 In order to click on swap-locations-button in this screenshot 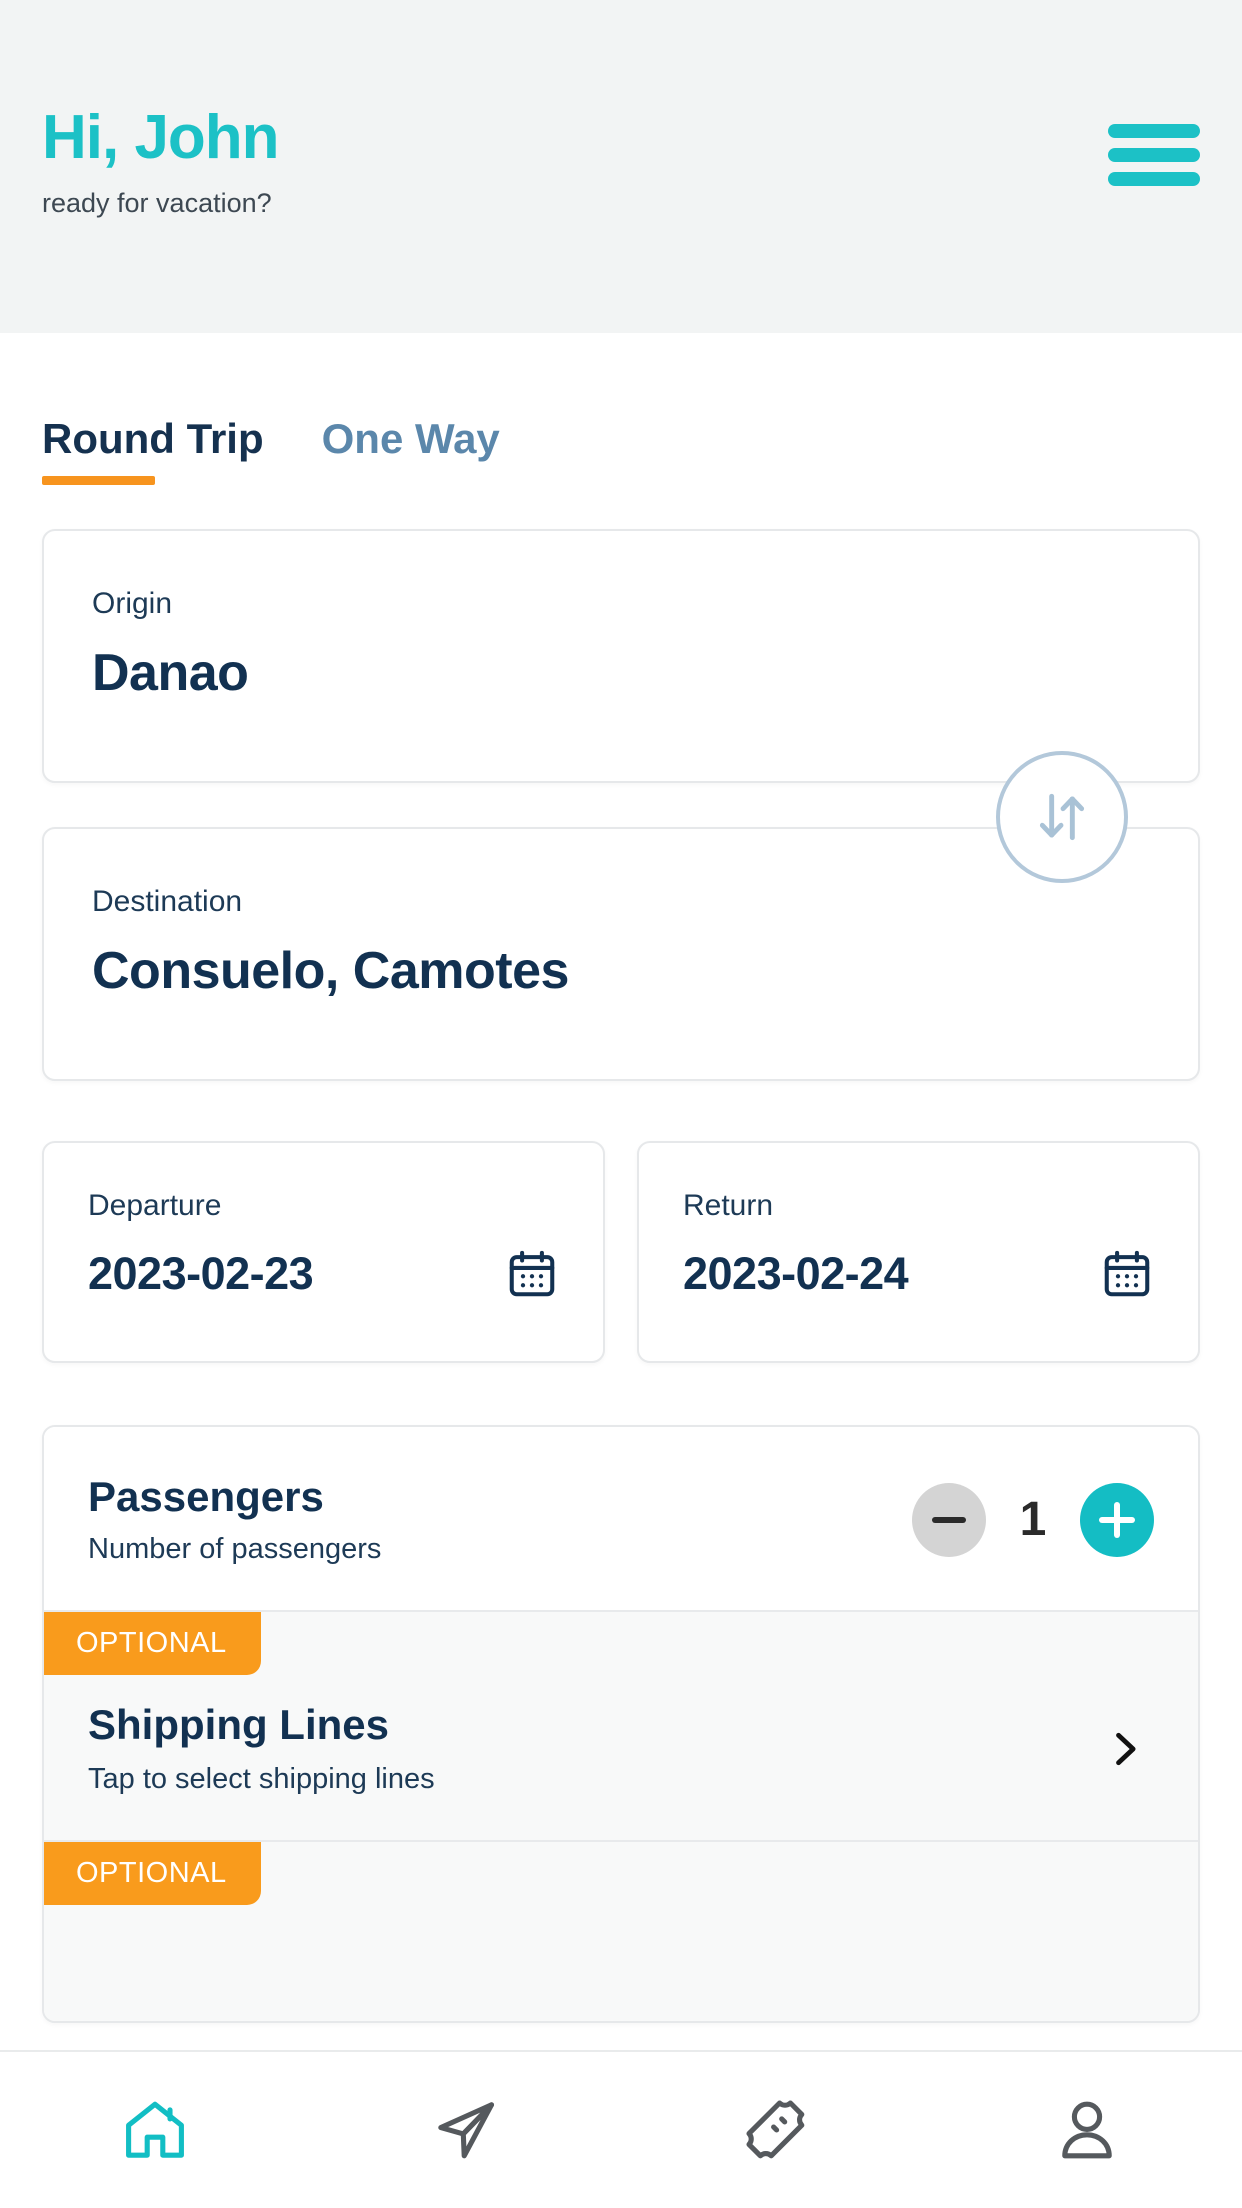, I will do `click(1062, 817)`.